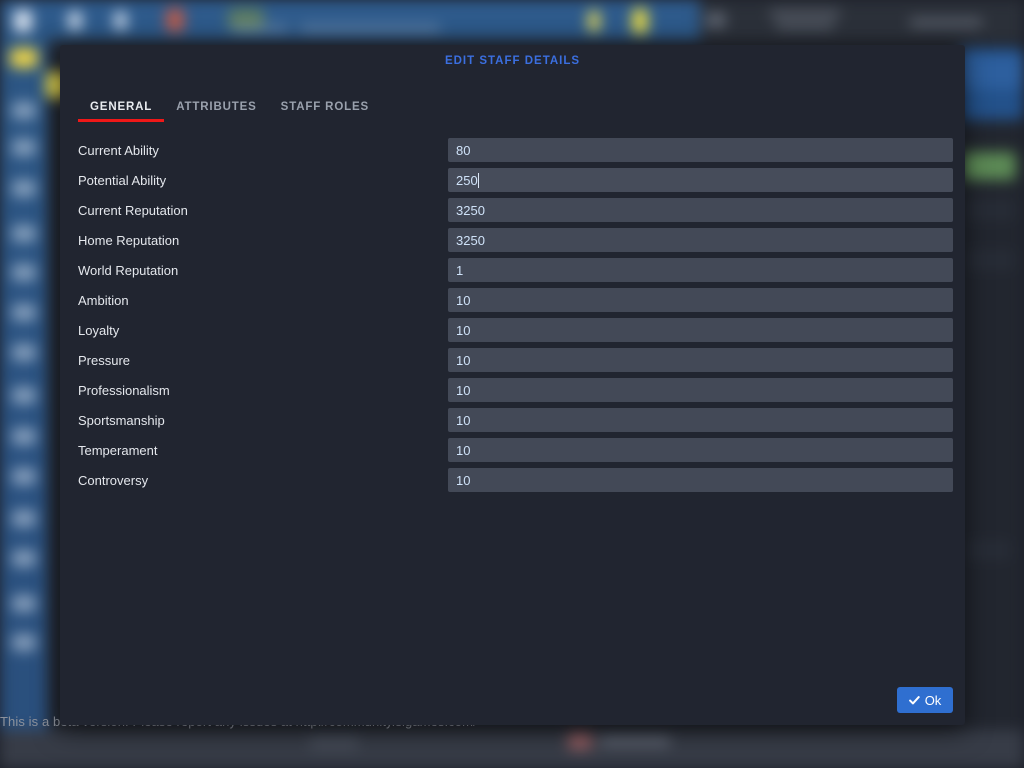 Image resolution: width=1024 pixels, height=768 pixels. Describe the element at coordinates (463, 420) in the screenshot. I see `input-sportsmanship-value: 10` at that location.